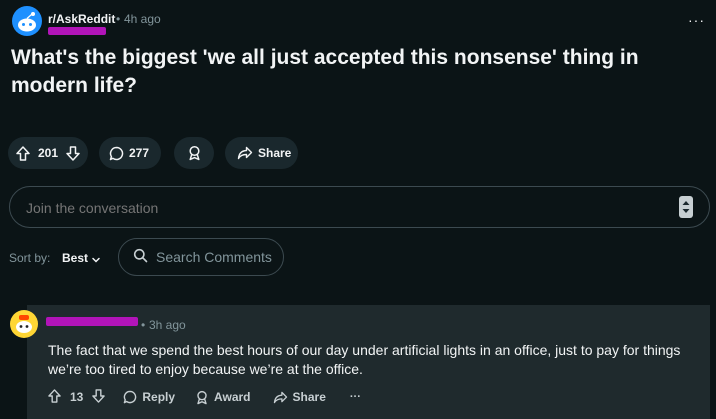 This screenshot has height=419, width=716. I want to click on vote-control: 201, so click(48, 153).